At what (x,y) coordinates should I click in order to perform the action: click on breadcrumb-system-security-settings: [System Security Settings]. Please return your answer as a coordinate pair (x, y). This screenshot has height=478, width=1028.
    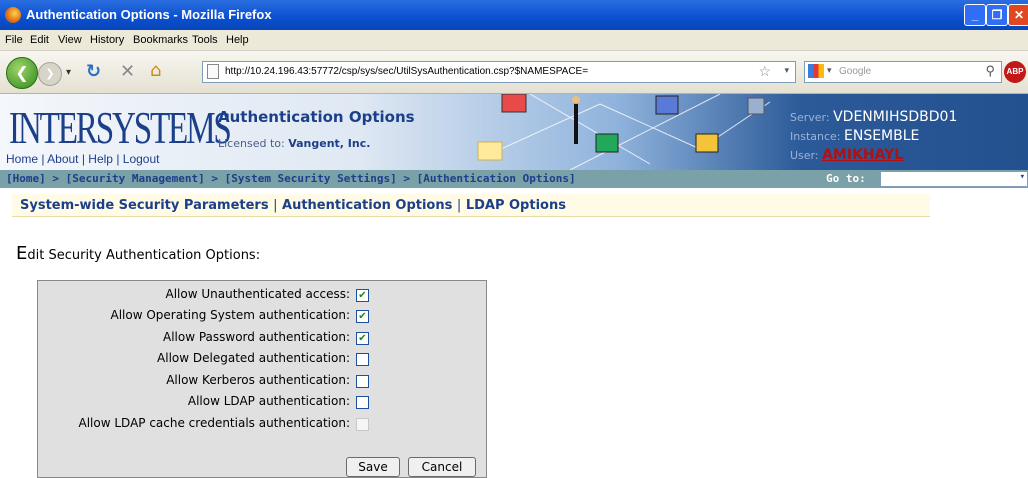
    Looking at the image, I should click on (311, 178).